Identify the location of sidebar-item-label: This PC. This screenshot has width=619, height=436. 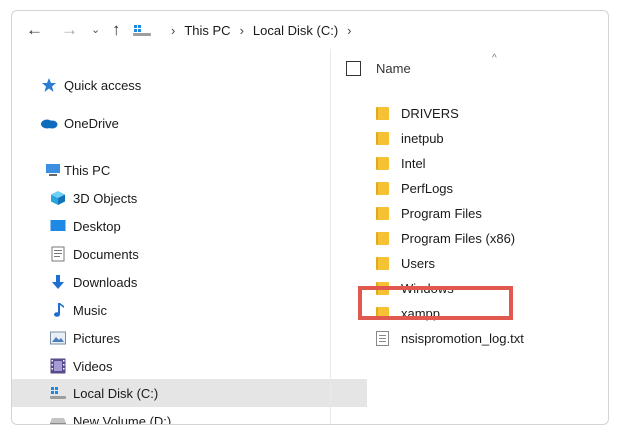
(87, 170).